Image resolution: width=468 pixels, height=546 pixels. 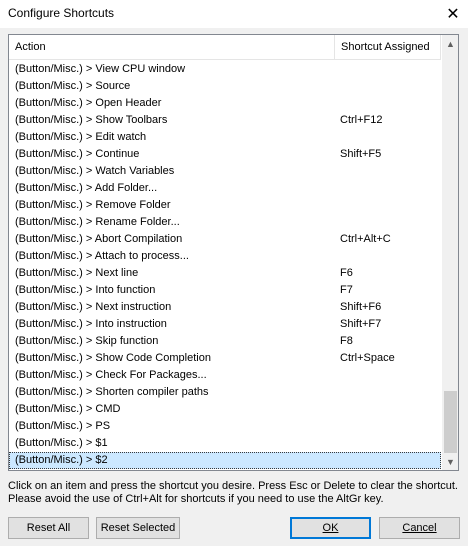 I want to click on table-row: (Button/Misc.) > Edit watch, so click(x=225, y=137).